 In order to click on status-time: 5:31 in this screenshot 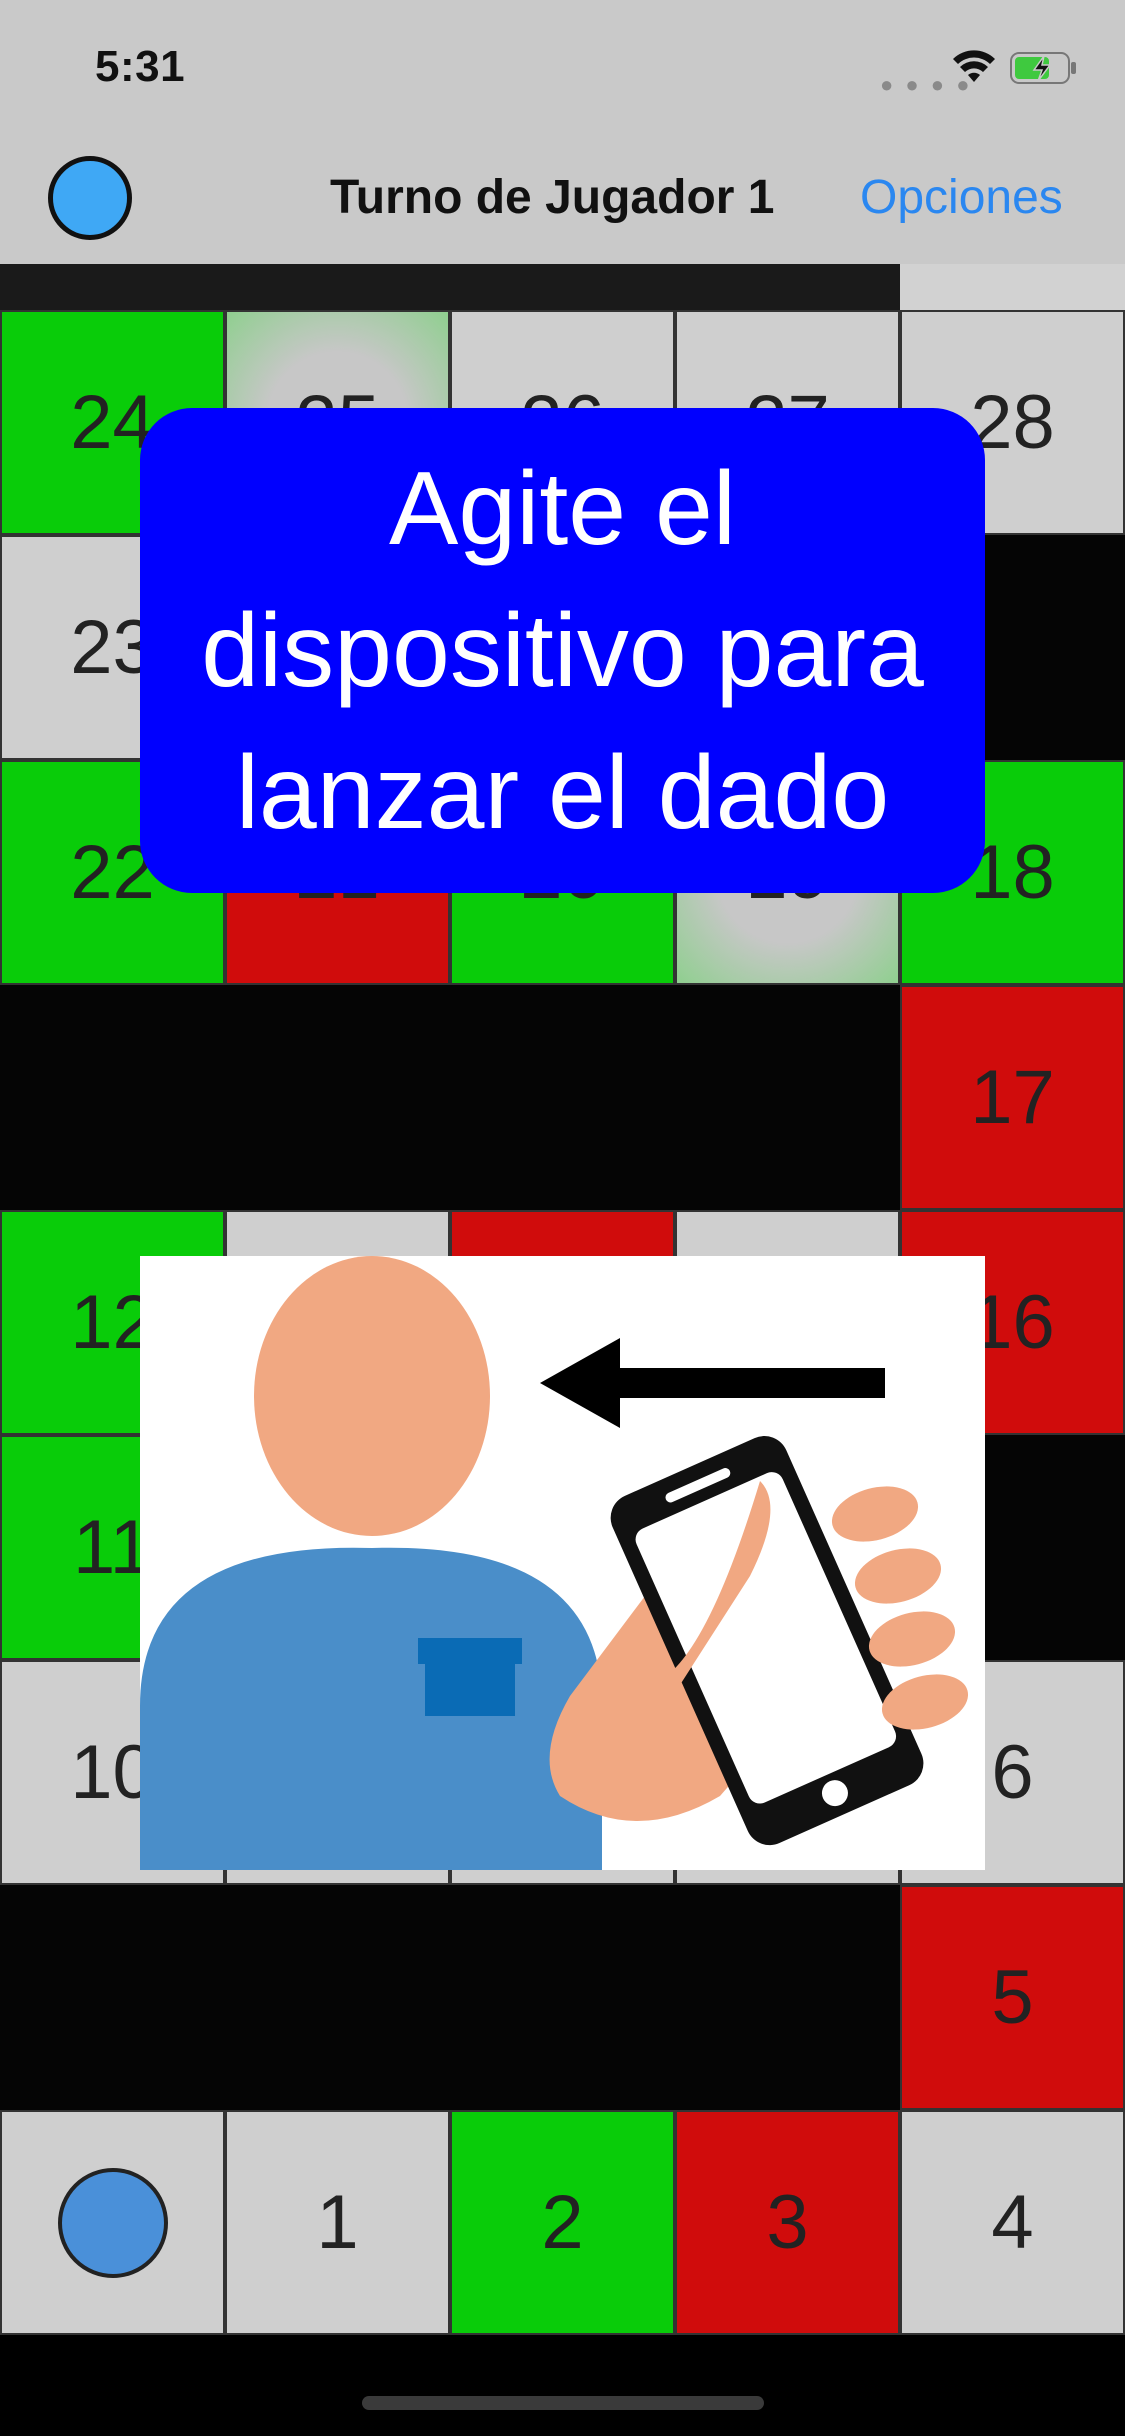, I will do `click(140, 66)`.